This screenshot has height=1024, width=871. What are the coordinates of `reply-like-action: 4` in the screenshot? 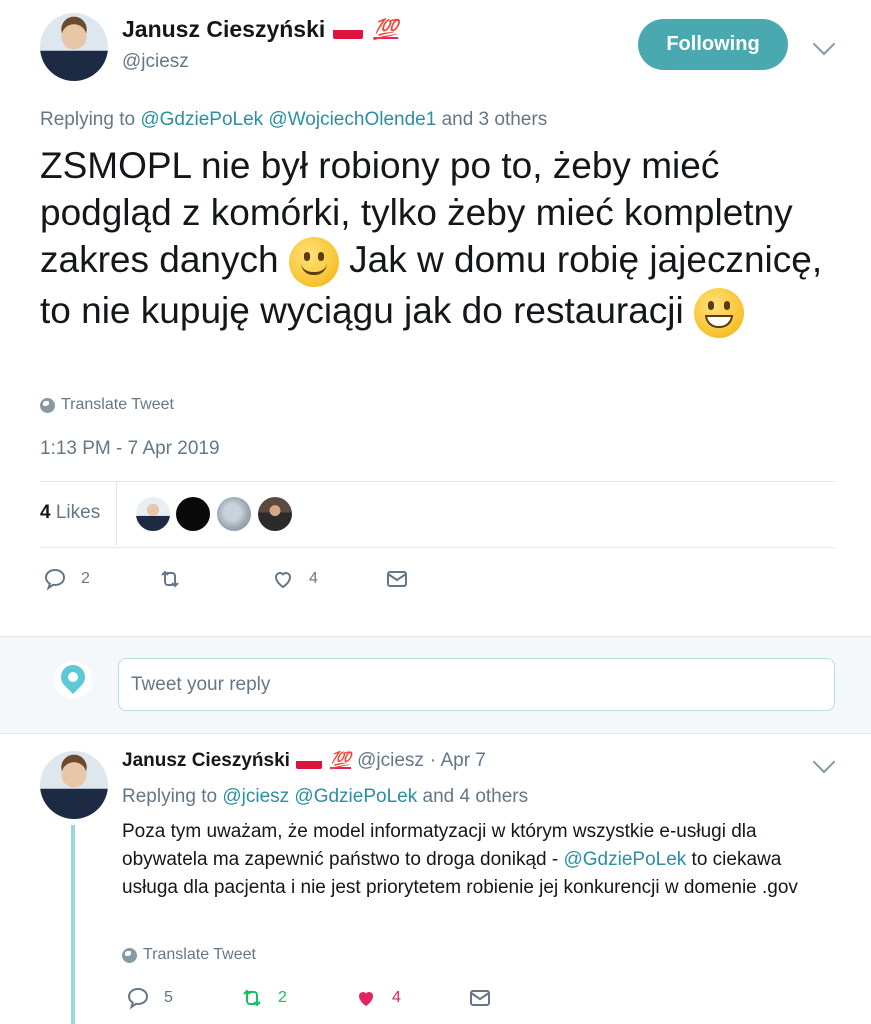 It's located at (377, 998).